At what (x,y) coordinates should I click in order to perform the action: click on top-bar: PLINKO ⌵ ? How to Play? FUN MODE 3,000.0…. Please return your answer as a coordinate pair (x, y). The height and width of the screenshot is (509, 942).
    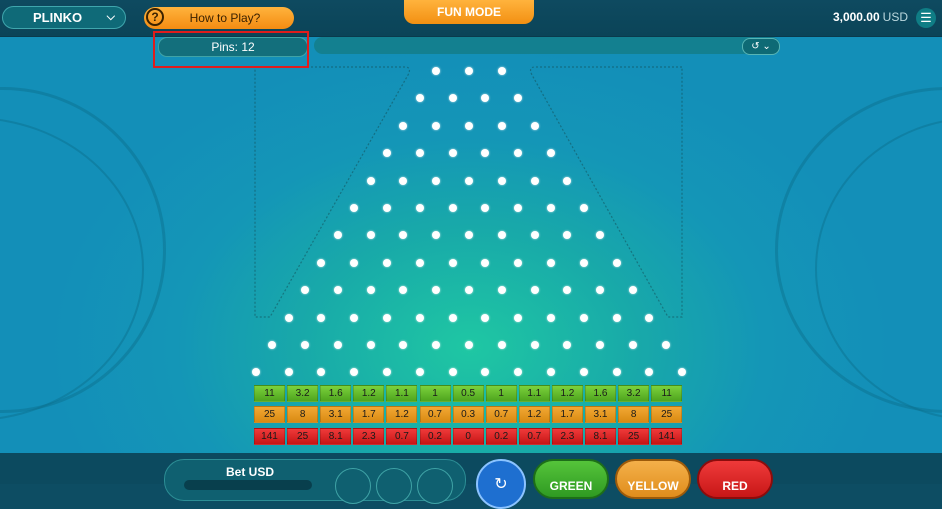
    Looking at the image, I should click on (471, 18).